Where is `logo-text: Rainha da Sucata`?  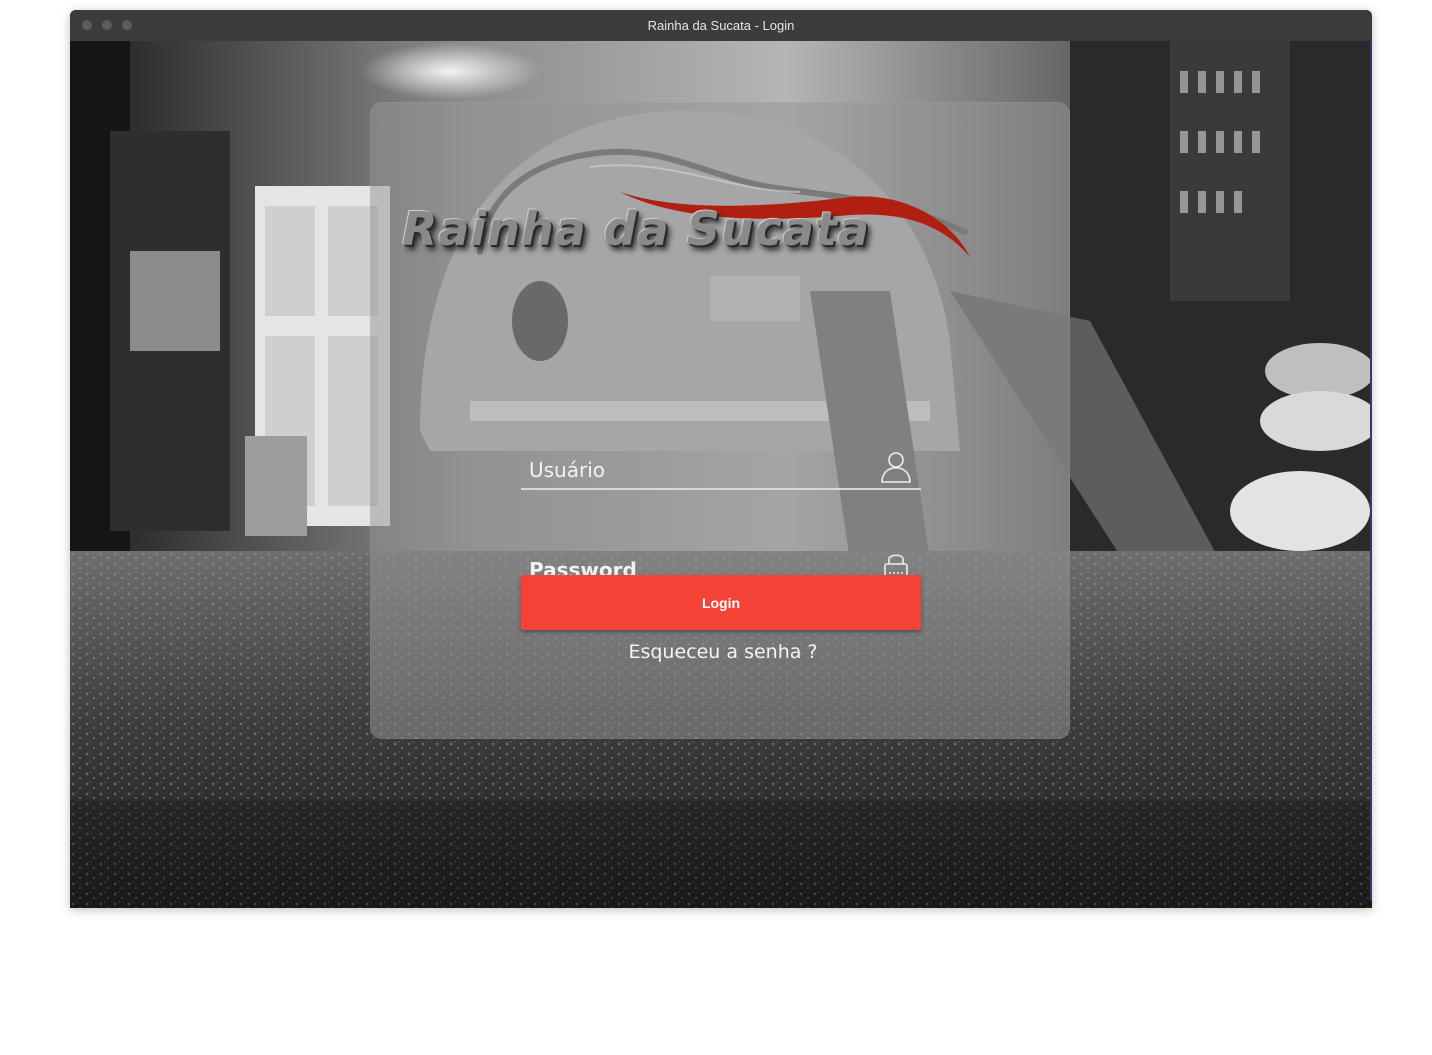 logo-text: Rainha da Sucata is located at coordinates (636, 229).